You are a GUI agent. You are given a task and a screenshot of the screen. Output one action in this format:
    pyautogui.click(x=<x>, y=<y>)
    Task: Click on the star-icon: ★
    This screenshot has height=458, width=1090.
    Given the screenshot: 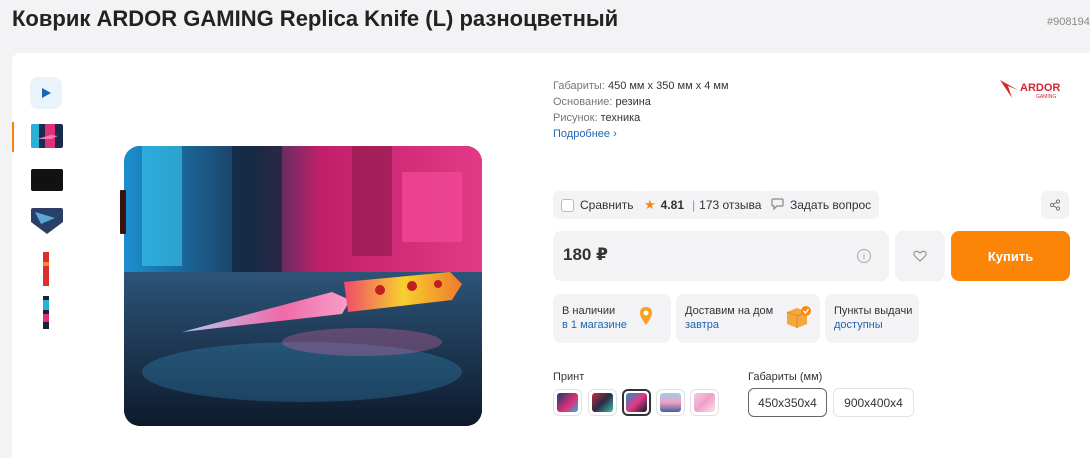 What is the action you would take?
    pyautogui.click(x=650, y=204)
    